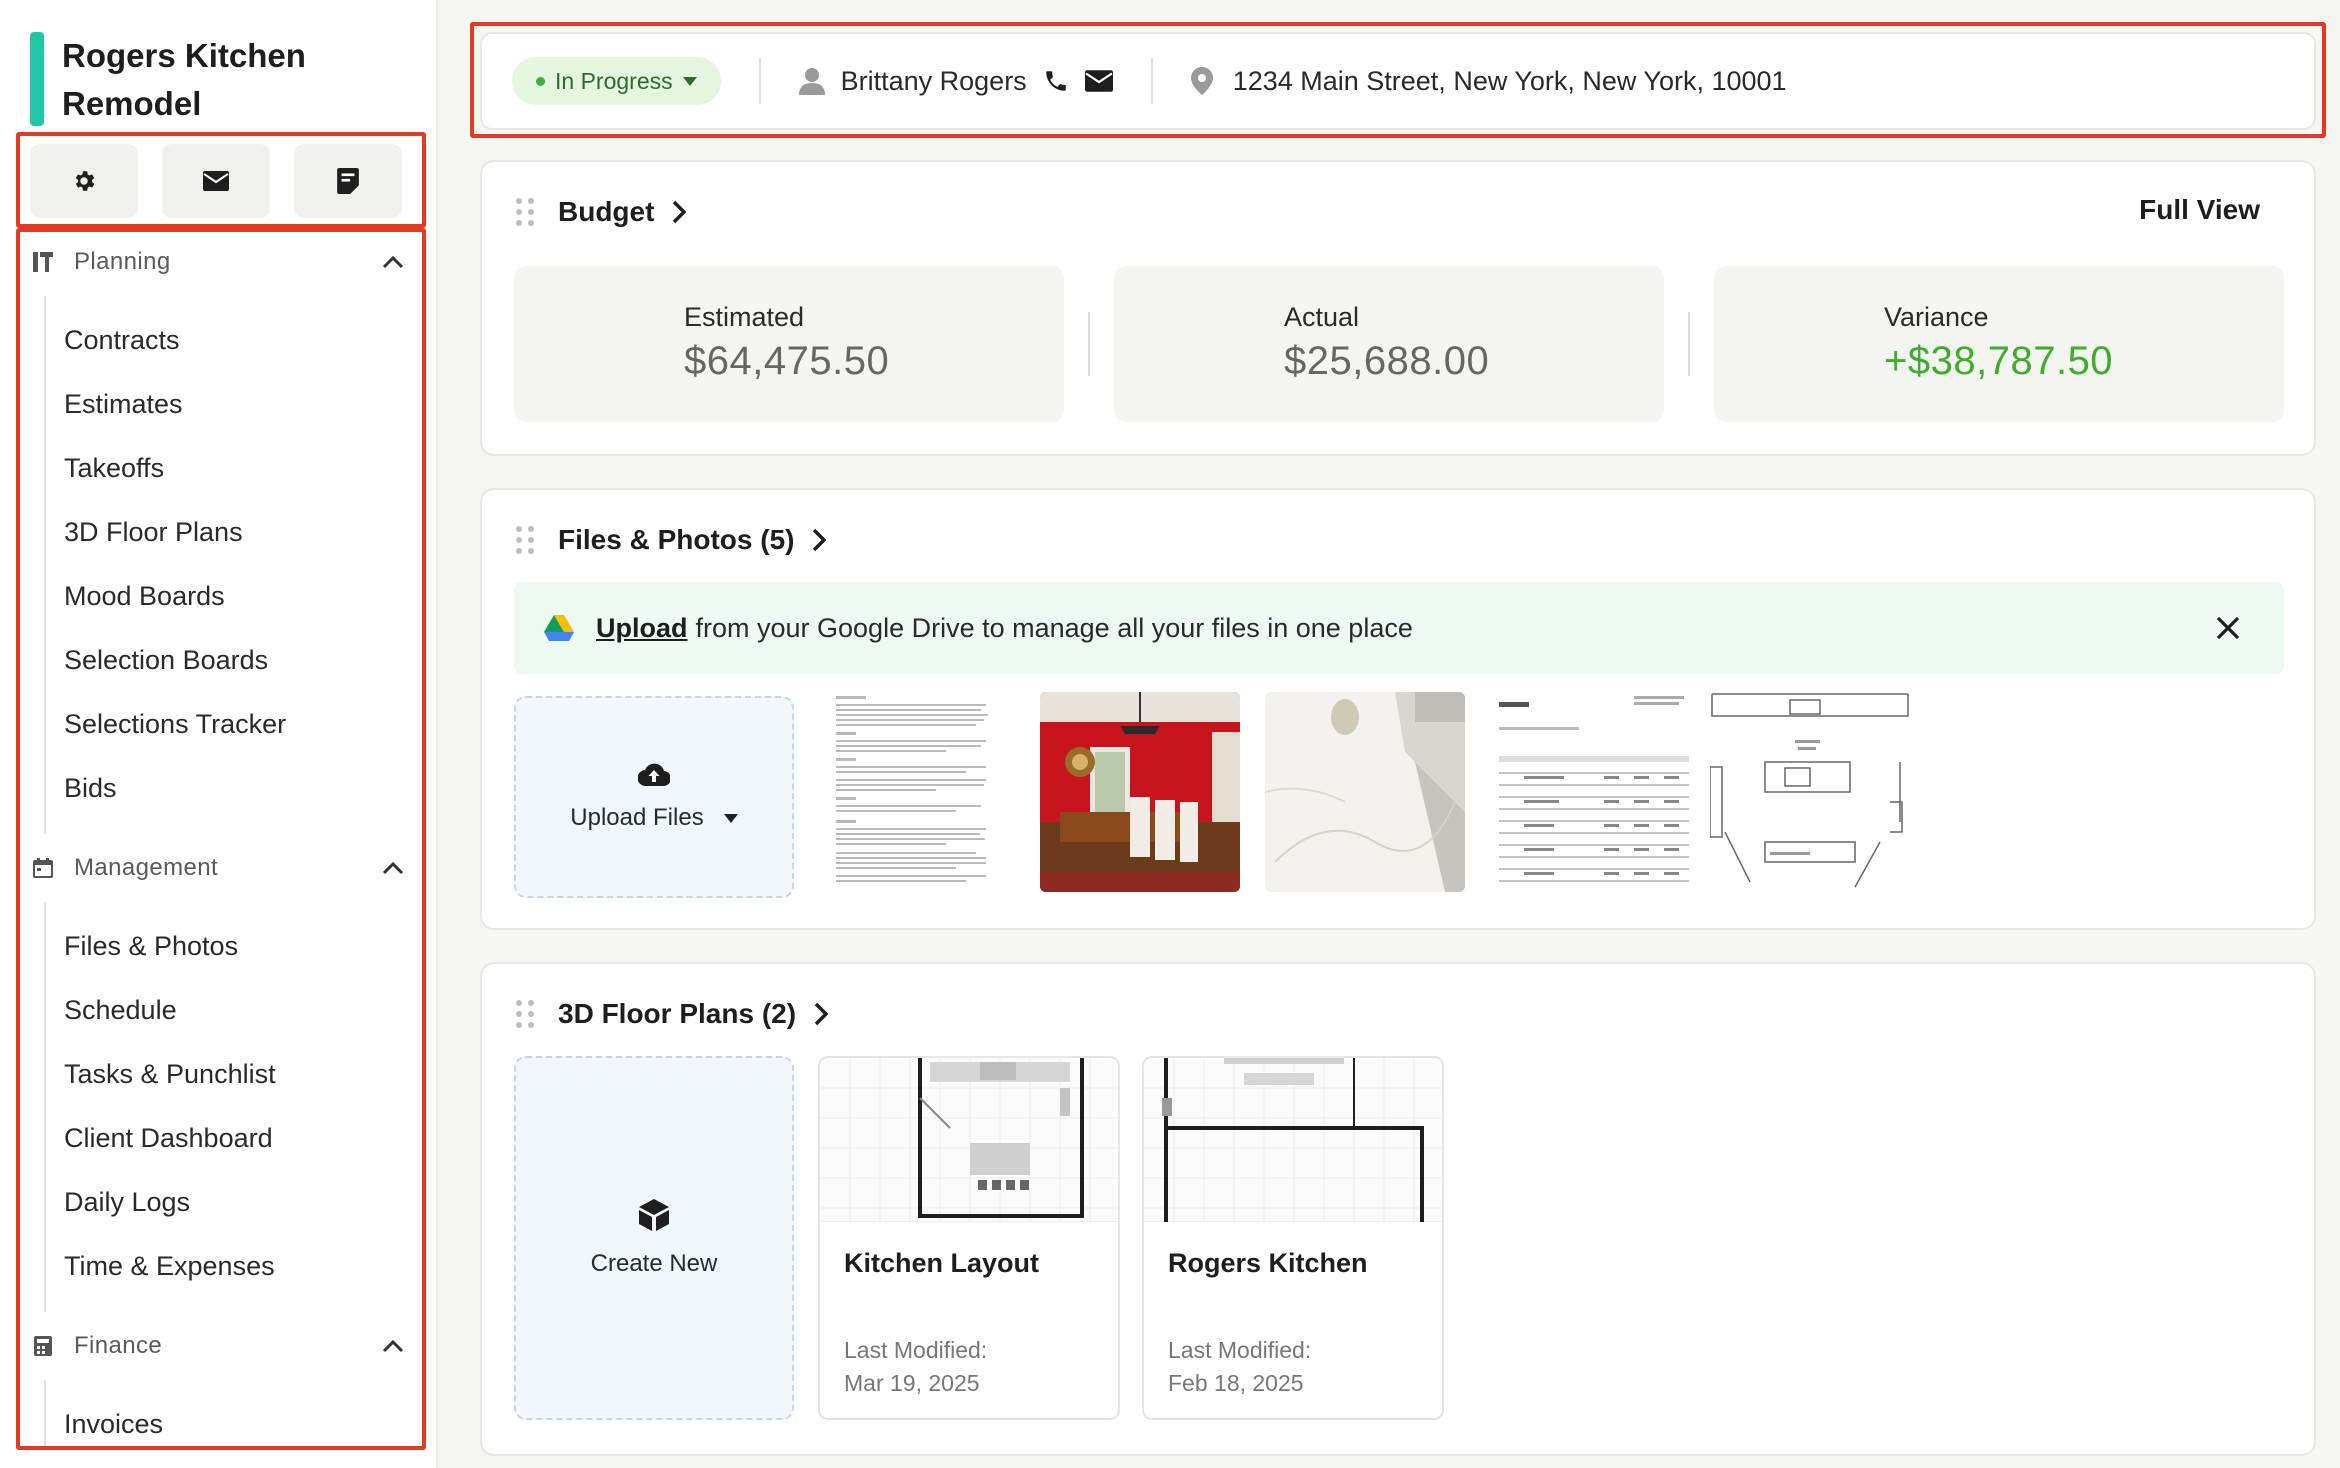  What do you see at coordinates (744, 317) in the screenshot?
I see `estimated-label: Estimated` at bounding box center [744, 317].